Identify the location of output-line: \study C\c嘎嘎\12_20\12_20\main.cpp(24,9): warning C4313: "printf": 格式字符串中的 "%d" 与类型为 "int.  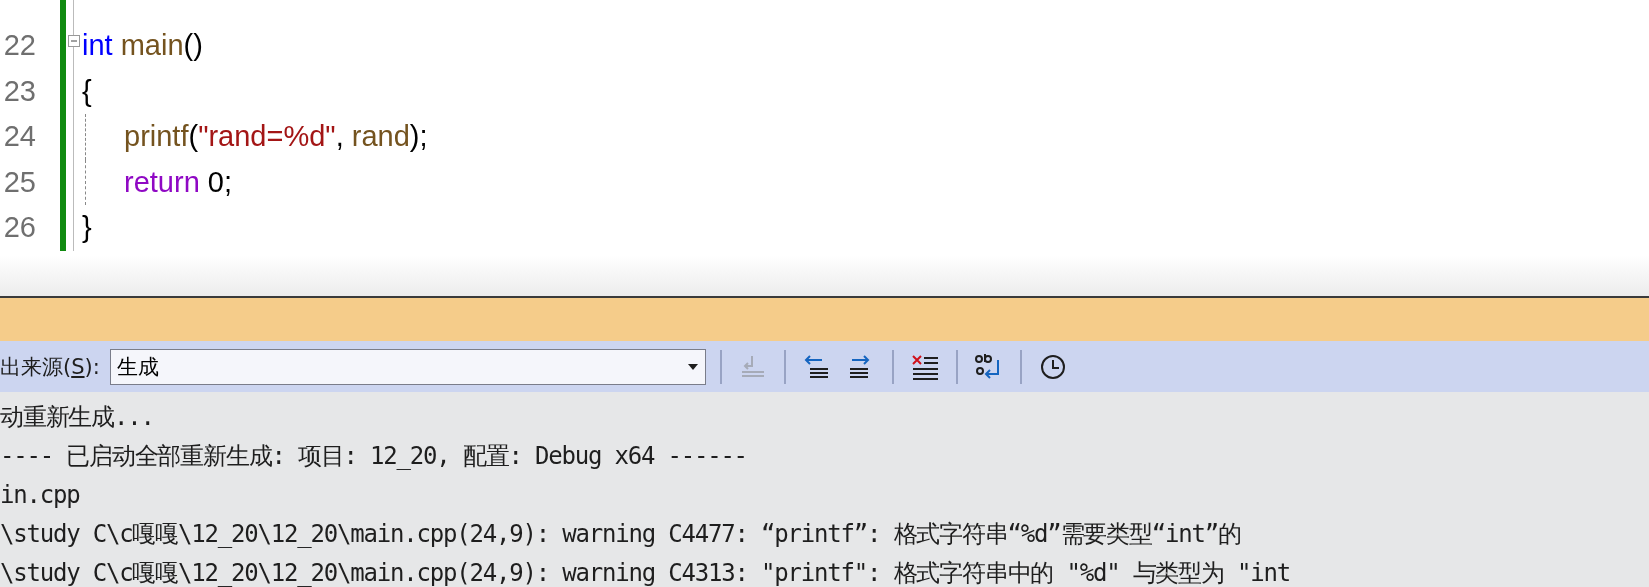
(646, 572).